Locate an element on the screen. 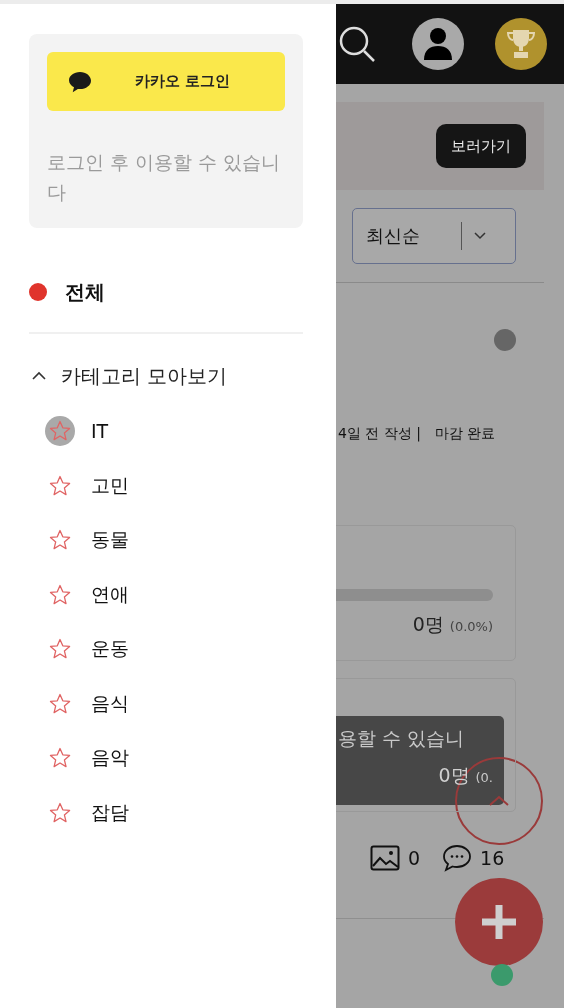 The image size is (564, 1008). category-item: IT is located at coordinates (190, 431).